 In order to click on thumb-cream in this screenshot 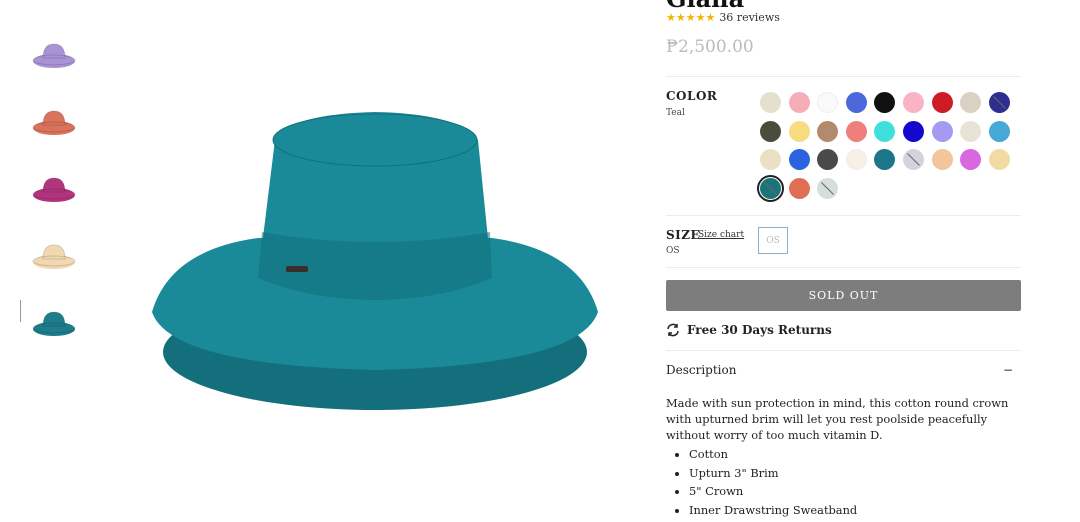, I will do `click(55, 256)`.